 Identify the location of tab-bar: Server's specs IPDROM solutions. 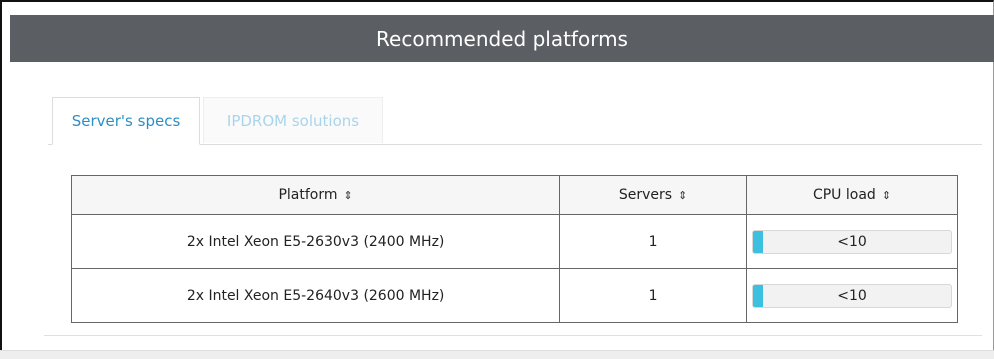
(515, 121).